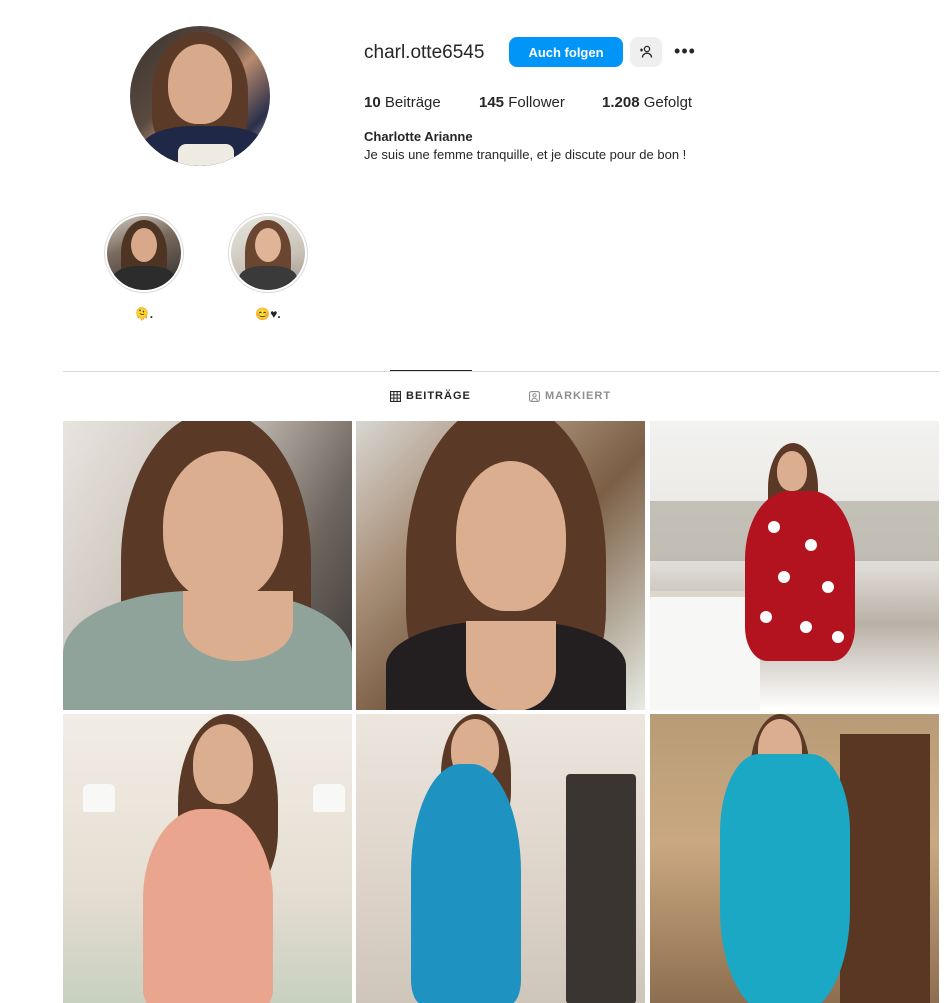  Describe the element at coordinates (668, 102) in the screenshot. I see `stat-following-label: Gefolgt` at that location.